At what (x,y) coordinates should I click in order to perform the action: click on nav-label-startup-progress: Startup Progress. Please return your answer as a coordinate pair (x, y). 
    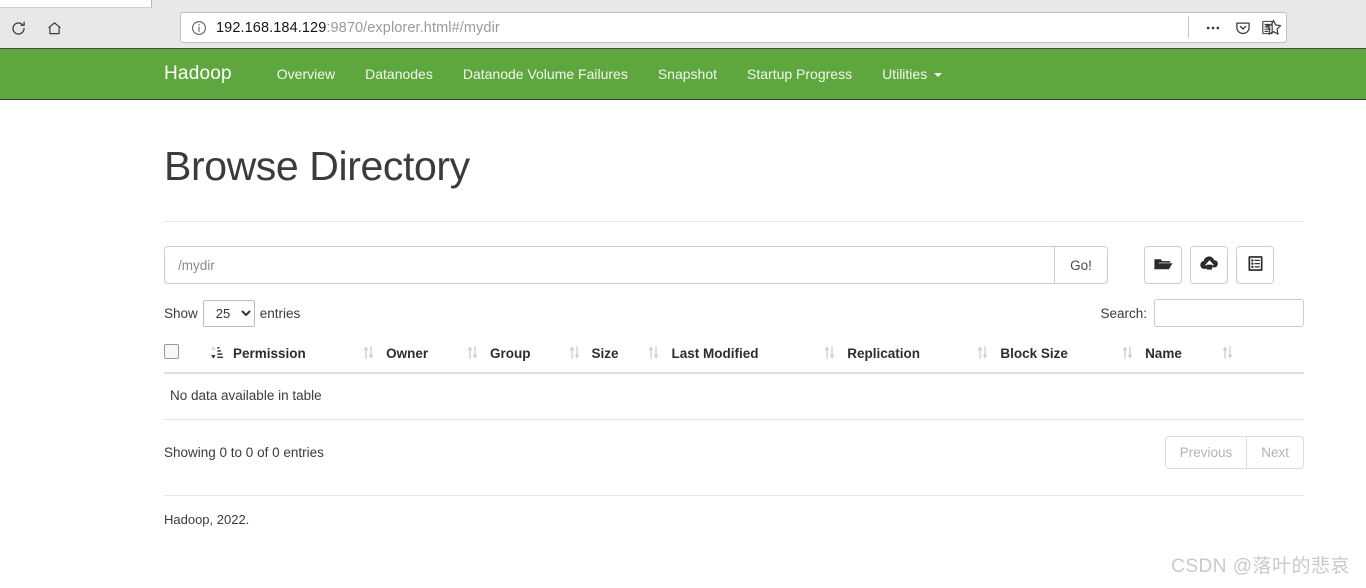
    Looking at the image, I should click on (800, 74).